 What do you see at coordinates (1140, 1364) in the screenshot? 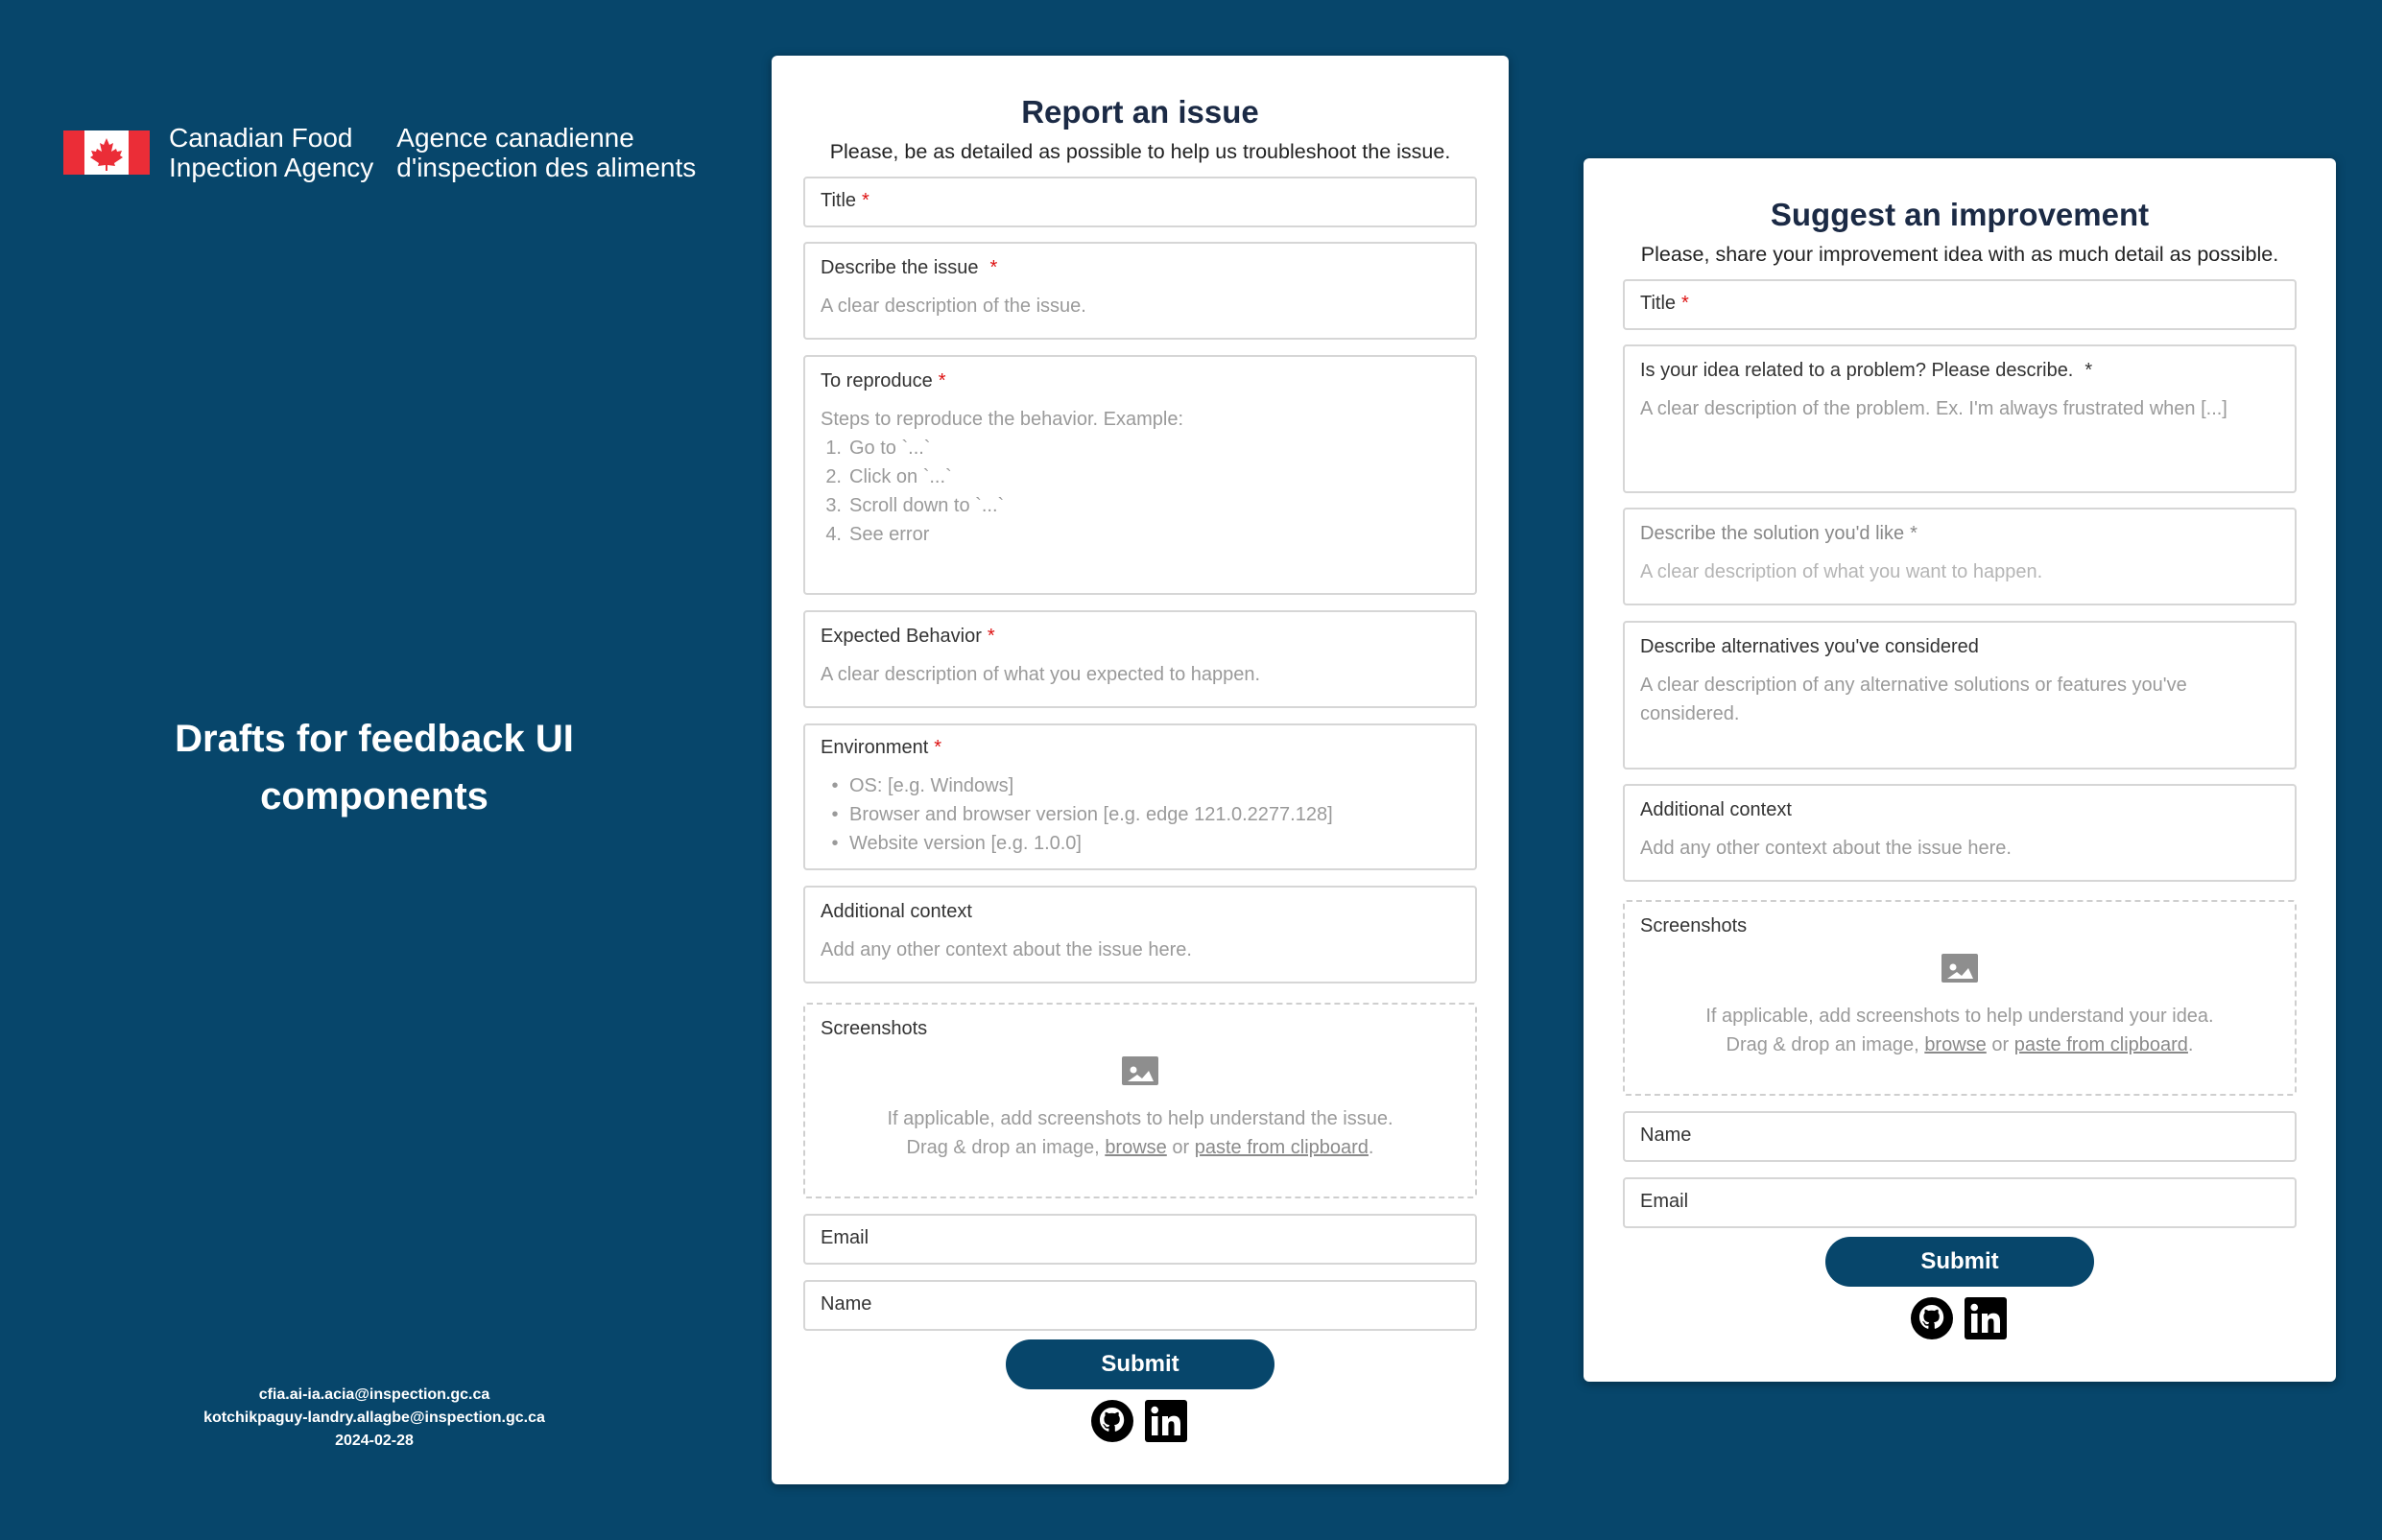
I see `report-submit-button: Submit` at bounding box center [1140, 1364].